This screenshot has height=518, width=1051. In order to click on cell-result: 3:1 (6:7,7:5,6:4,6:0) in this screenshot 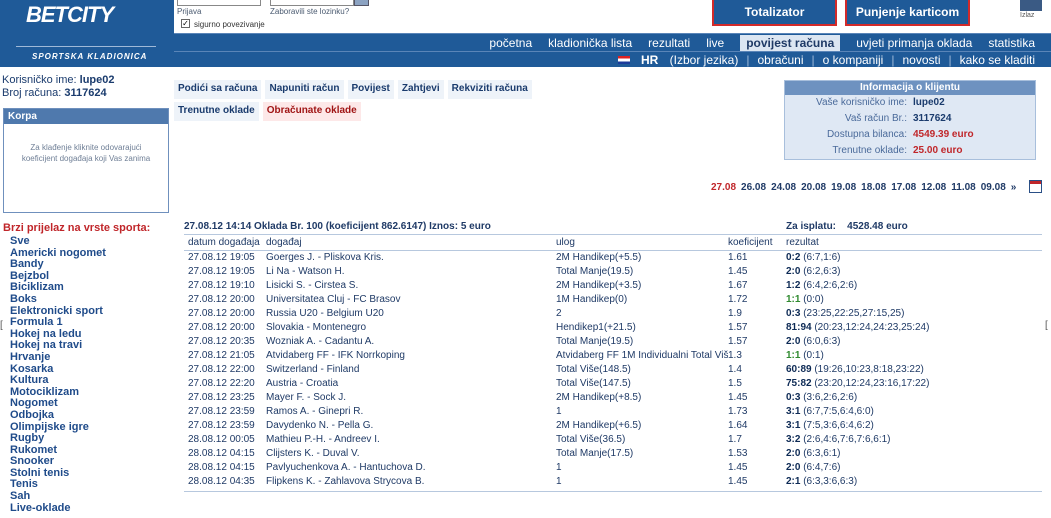, I will do `click(914, 412)`.